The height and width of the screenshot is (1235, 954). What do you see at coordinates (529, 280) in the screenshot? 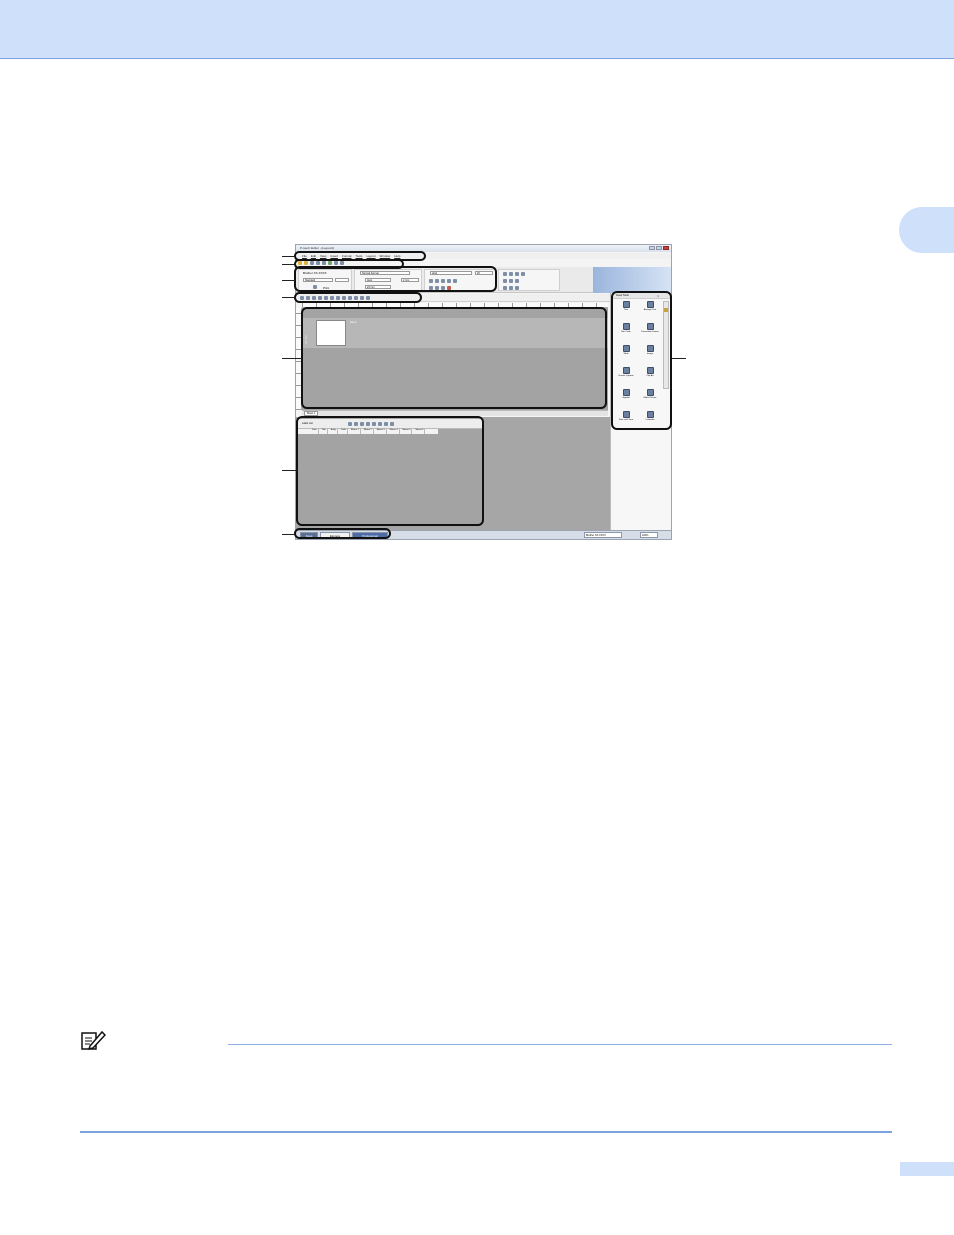
I see `layout-properties` at bounding box center [529, 280].